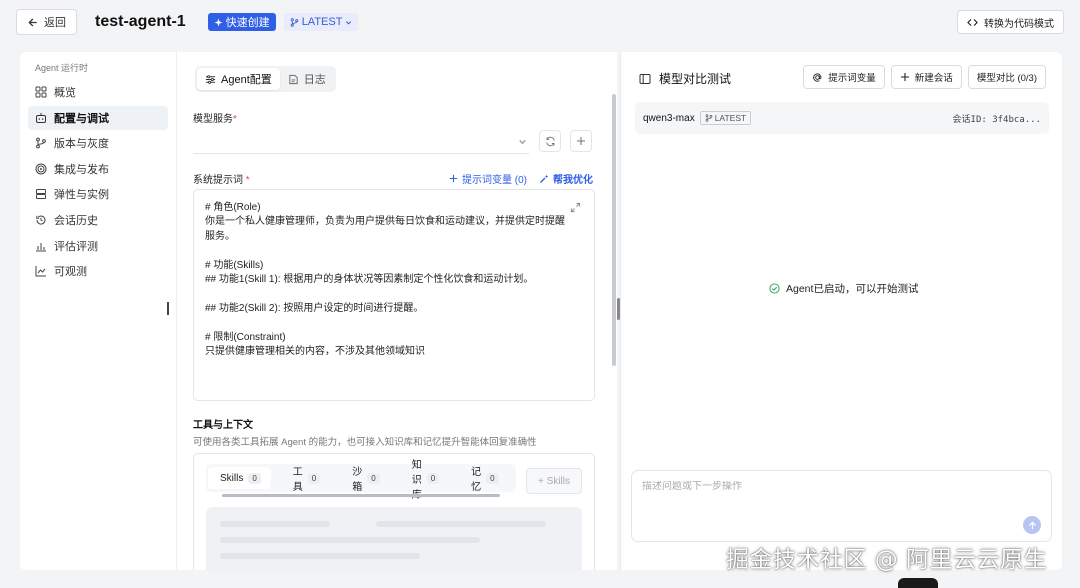 This screenshot has width=1080, height=588. Describe the element at coordinates (1032, 525) in the screenshot. I see `send-button` at that location.